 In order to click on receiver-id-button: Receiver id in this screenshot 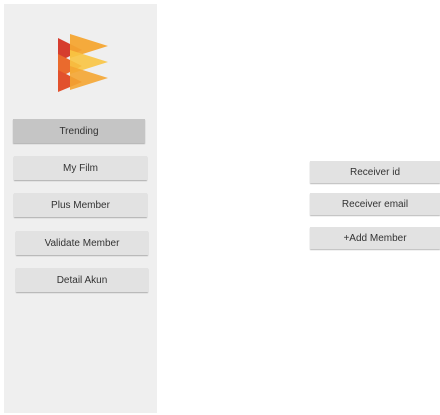, I will do `click(375, 172)`.